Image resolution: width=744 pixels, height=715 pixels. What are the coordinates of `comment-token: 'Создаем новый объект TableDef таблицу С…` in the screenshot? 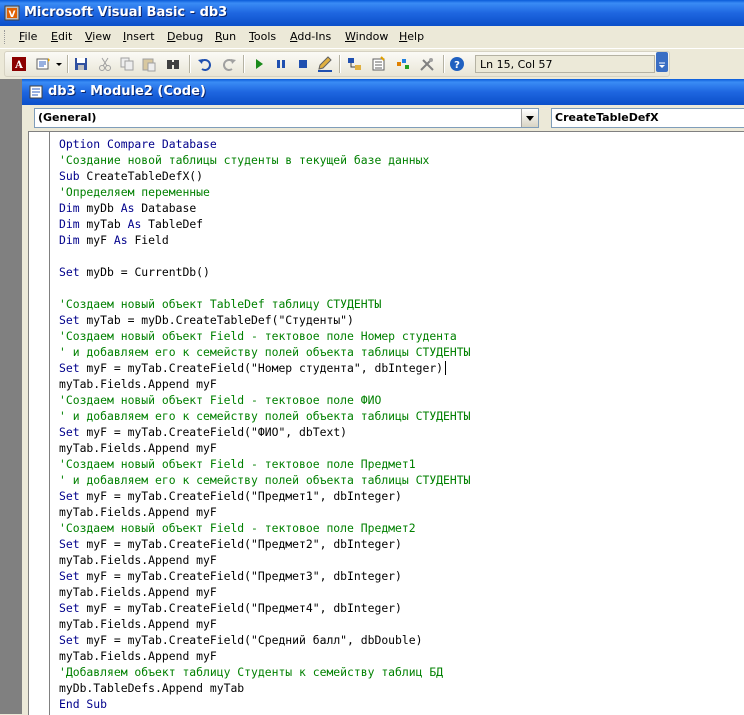 It's located at (220, 304).